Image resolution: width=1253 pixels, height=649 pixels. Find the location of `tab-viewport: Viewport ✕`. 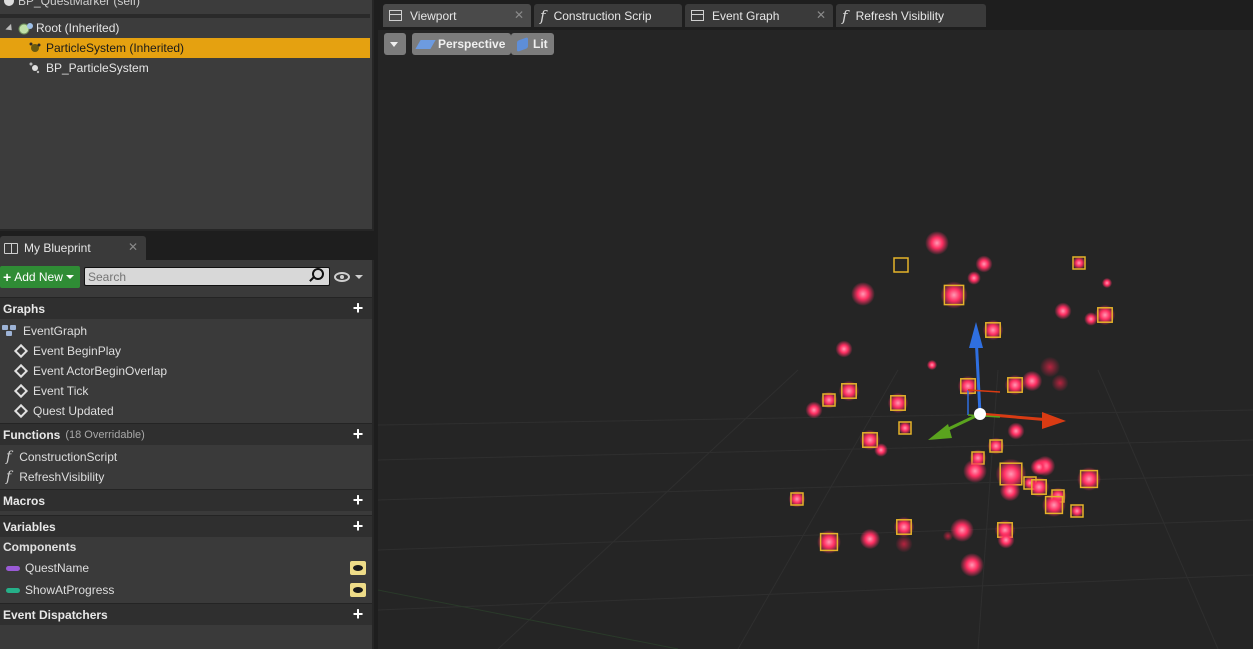

tab-viewport: Viewport ✕ is located at coordinates (457, 15).